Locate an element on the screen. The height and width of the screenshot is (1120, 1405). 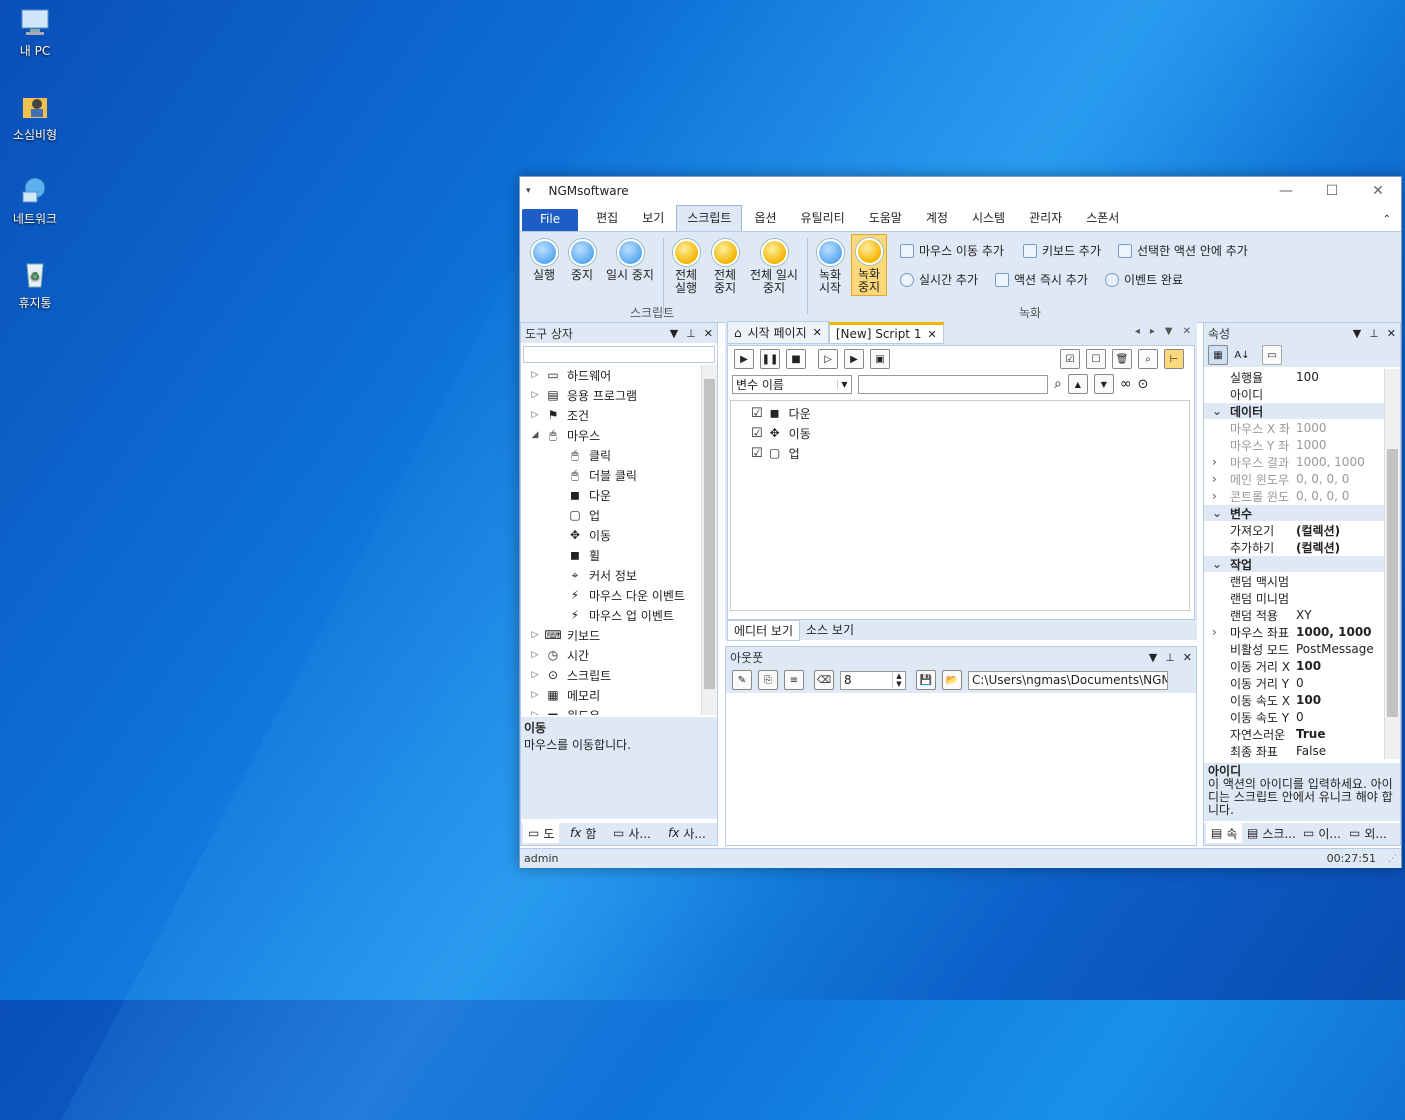
sort-az-icon: A↓ is located at coordinates (1242, 355).